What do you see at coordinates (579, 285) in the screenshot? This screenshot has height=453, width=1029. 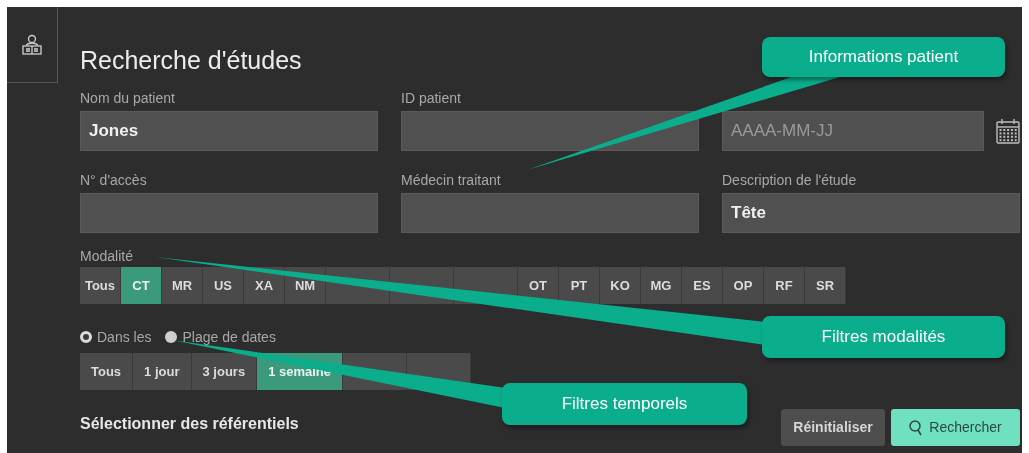 I see `filter-toggle: PT` at bounding box center [579, 285].